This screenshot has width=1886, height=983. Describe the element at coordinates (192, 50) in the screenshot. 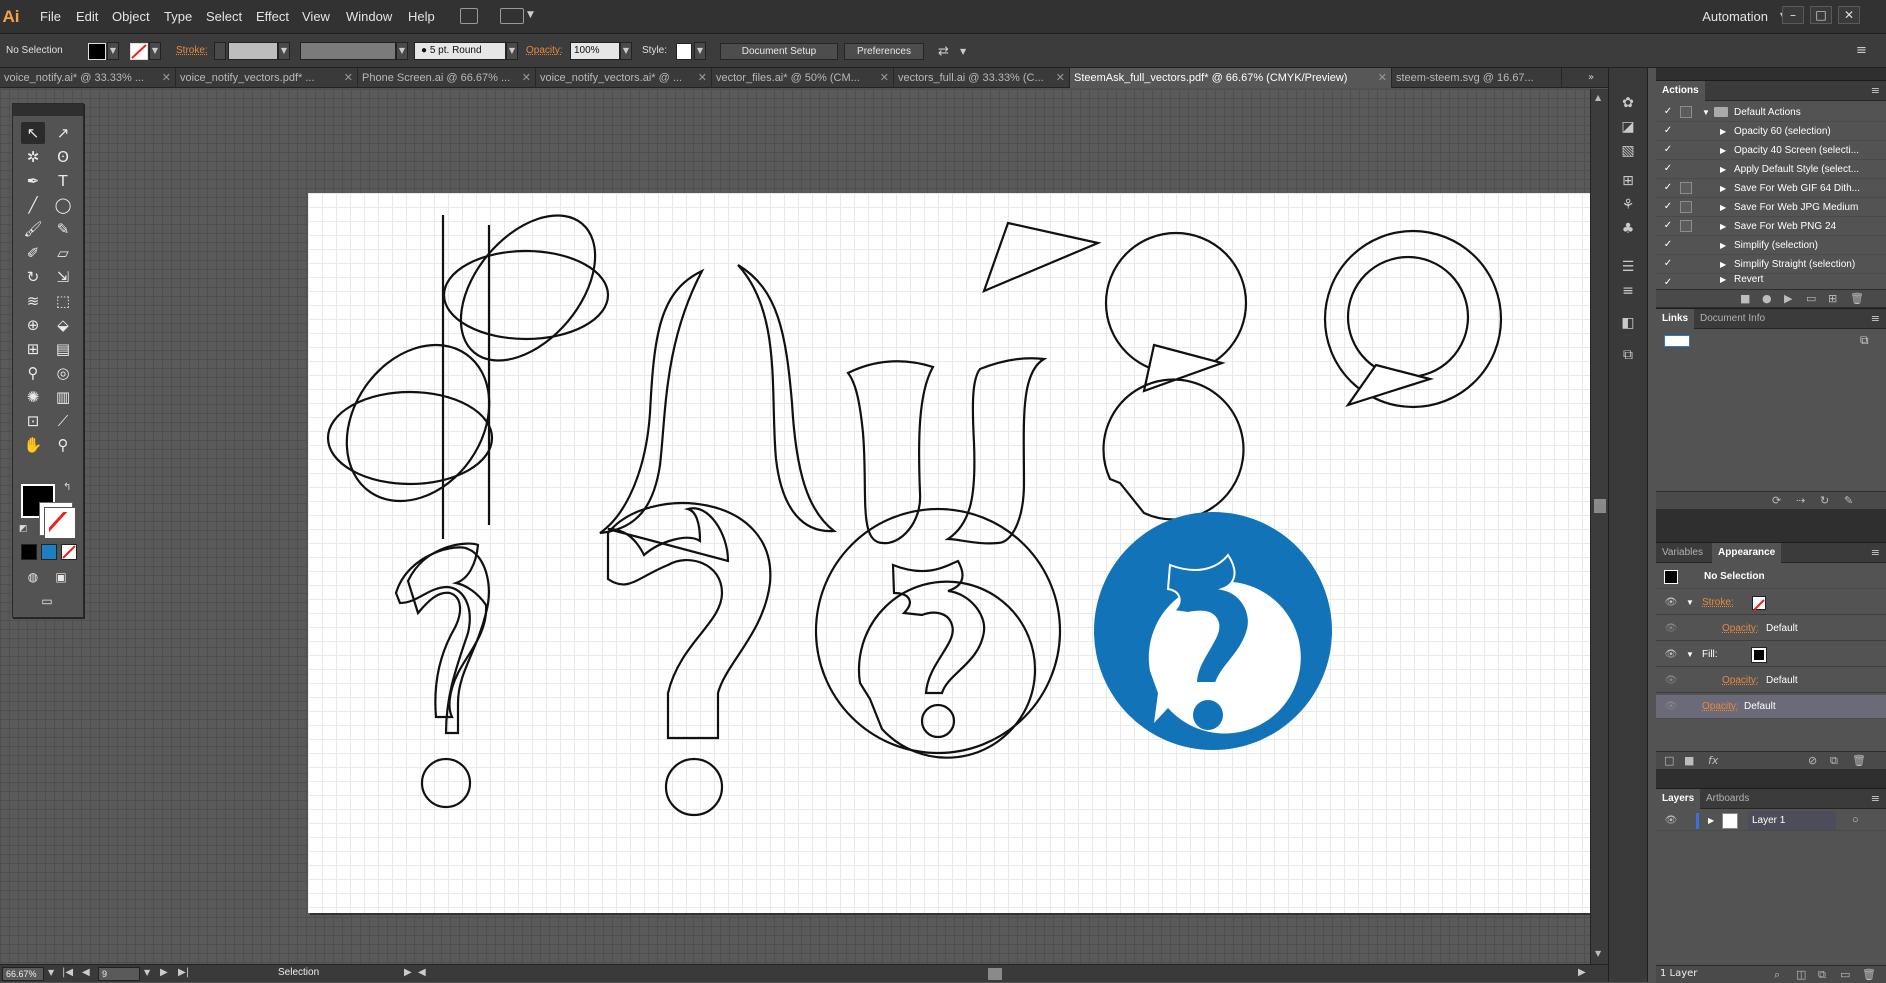

I see `stroke-label: Stroke:` at that location.